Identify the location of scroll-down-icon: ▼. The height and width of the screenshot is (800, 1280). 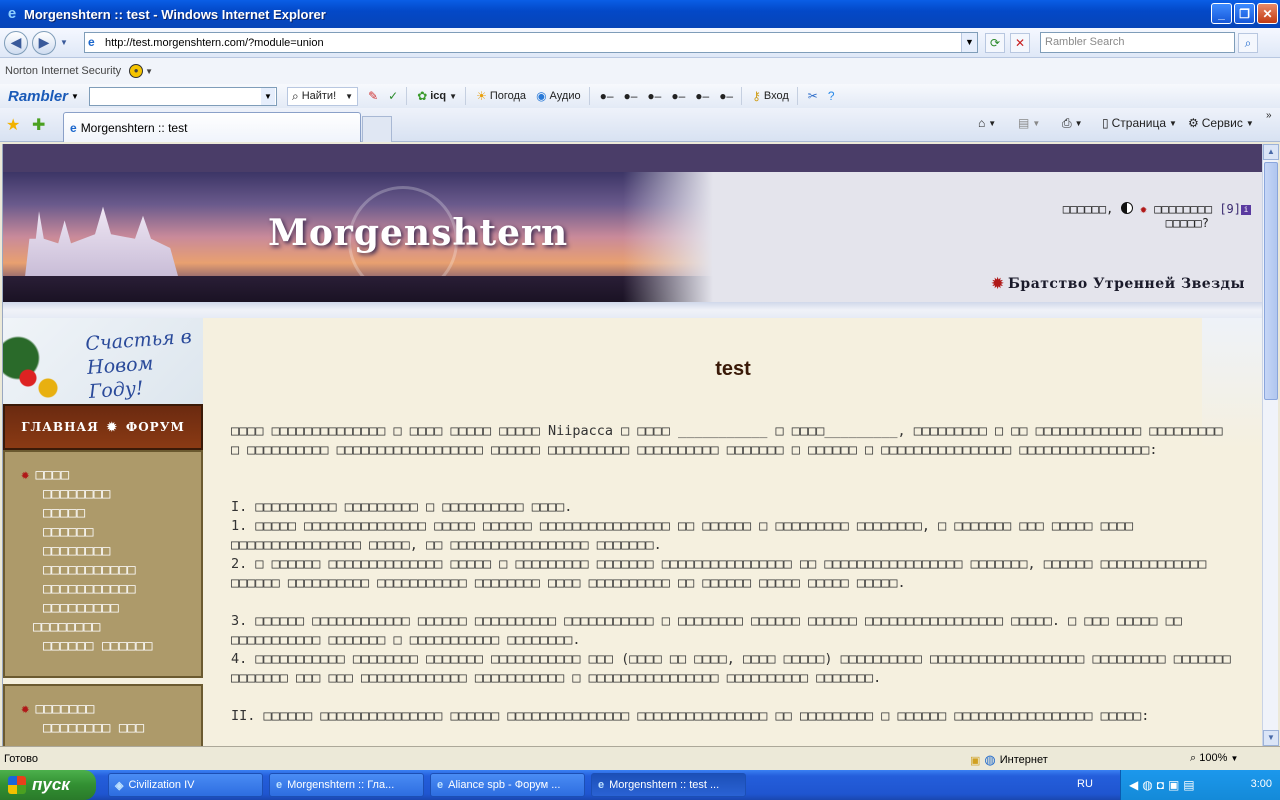
(1271, 738).